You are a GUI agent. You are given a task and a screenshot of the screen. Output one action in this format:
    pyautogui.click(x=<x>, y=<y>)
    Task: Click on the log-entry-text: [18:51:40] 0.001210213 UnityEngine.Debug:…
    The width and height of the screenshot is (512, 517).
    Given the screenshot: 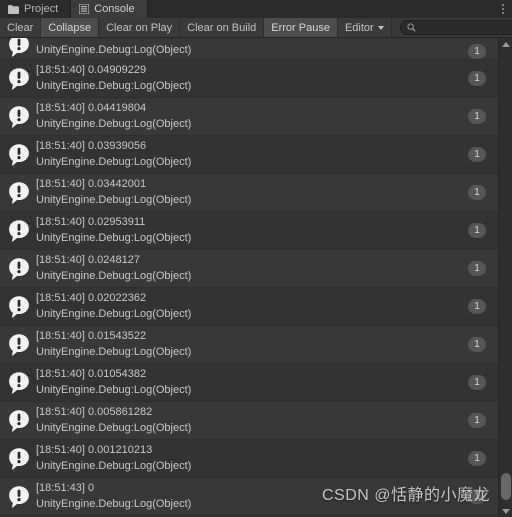 What is the action you would take?
    pyautogui.click(x=252, y=458)
    